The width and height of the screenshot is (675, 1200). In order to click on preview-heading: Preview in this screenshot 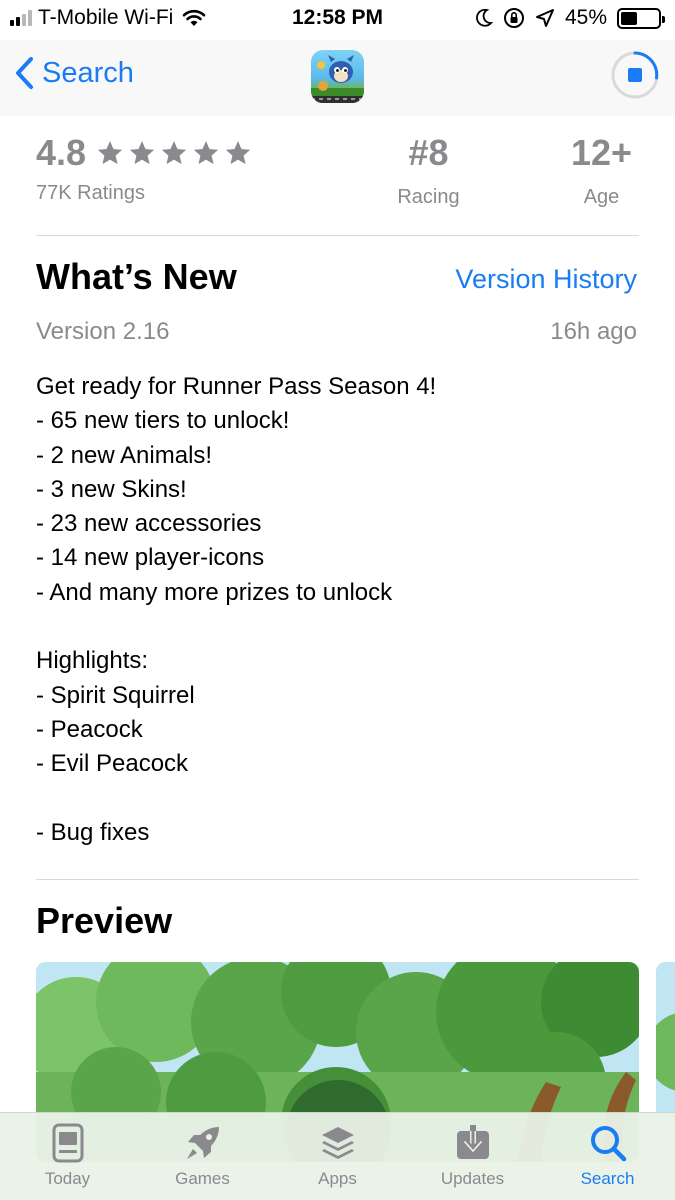, I will do `click(104, 920)`.